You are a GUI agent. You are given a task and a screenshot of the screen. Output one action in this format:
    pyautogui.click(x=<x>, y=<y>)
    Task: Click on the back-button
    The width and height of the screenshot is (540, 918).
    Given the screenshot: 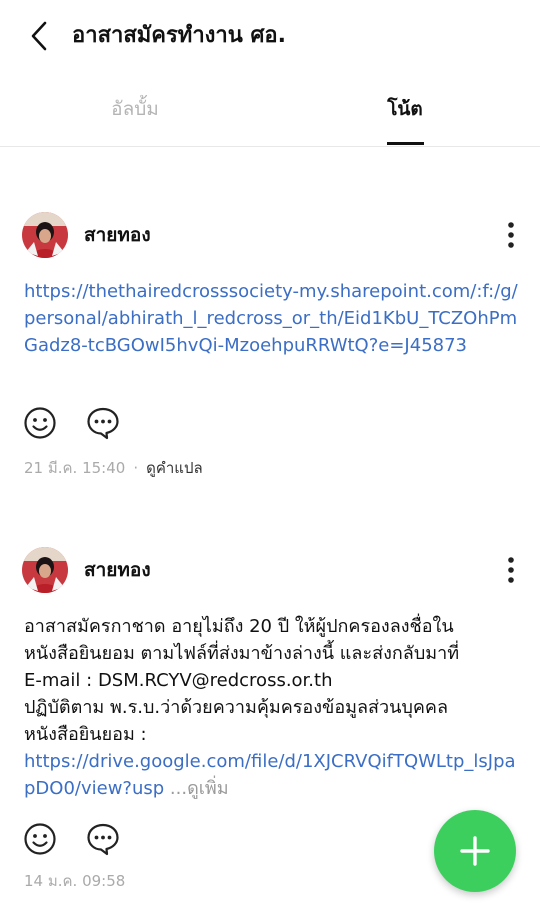 What is the action you would take?
    pyautogui.click(x=40, y=36)
    